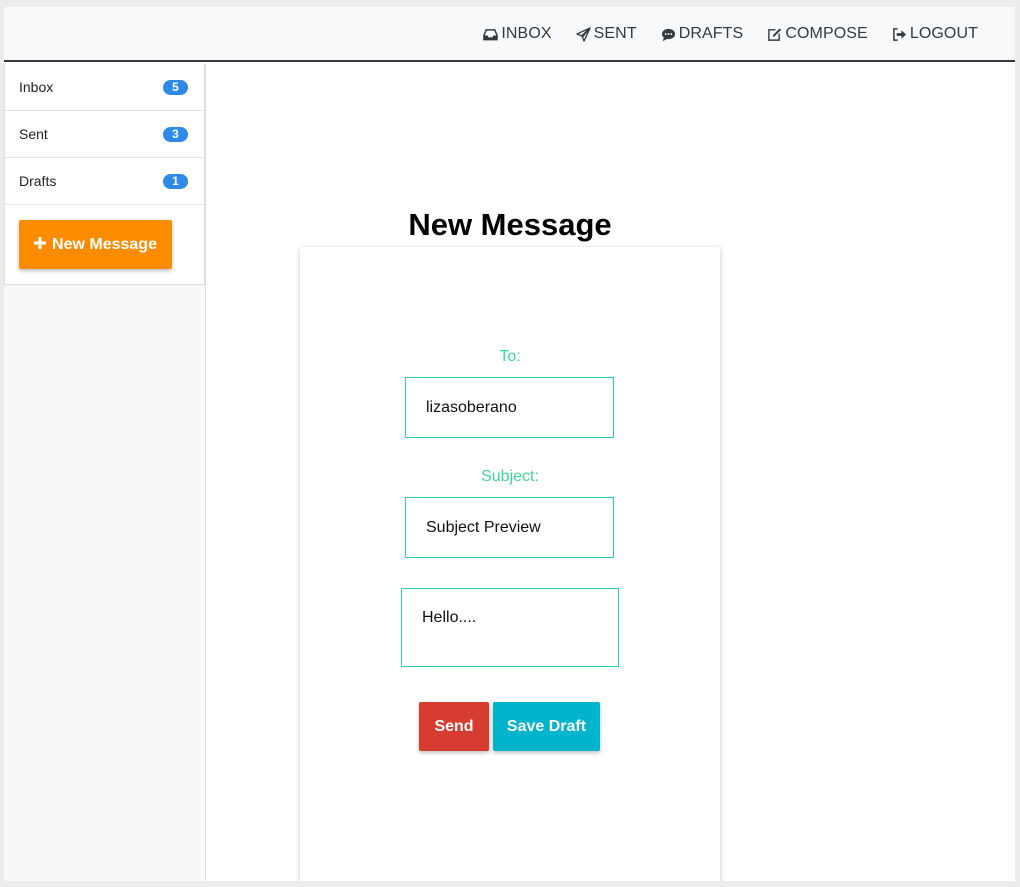  I want to click on plus-icon, so click(40, 245).